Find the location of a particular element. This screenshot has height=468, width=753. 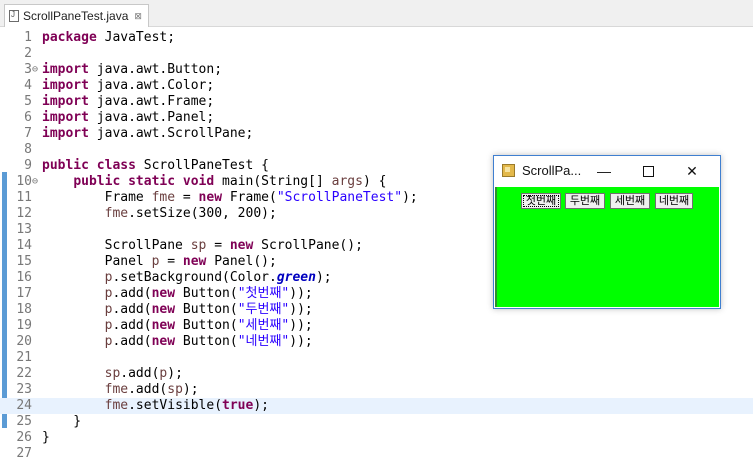

line-number: 25 is located at coordinates (24, 421).